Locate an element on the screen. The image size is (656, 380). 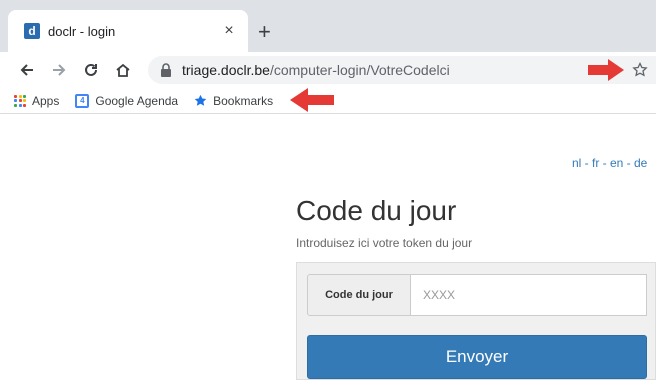
page-title: Code du jour is located at coordinates (376, 210).